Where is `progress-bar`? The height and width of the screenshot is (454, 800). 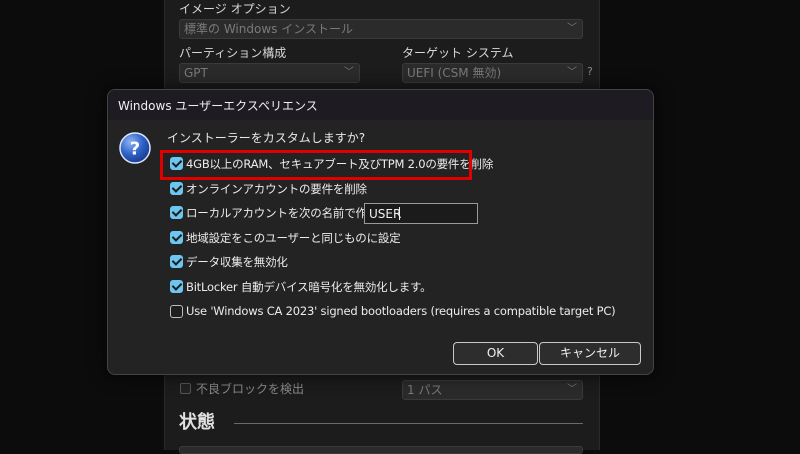
progress-bar is located at coordinates (381, 450).